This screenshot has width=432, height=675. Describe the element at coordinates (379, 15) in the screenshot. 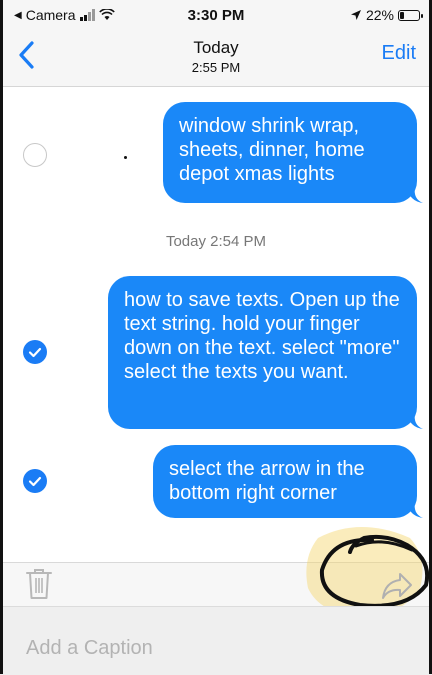

I see `battery-percent: 22%` at that location.